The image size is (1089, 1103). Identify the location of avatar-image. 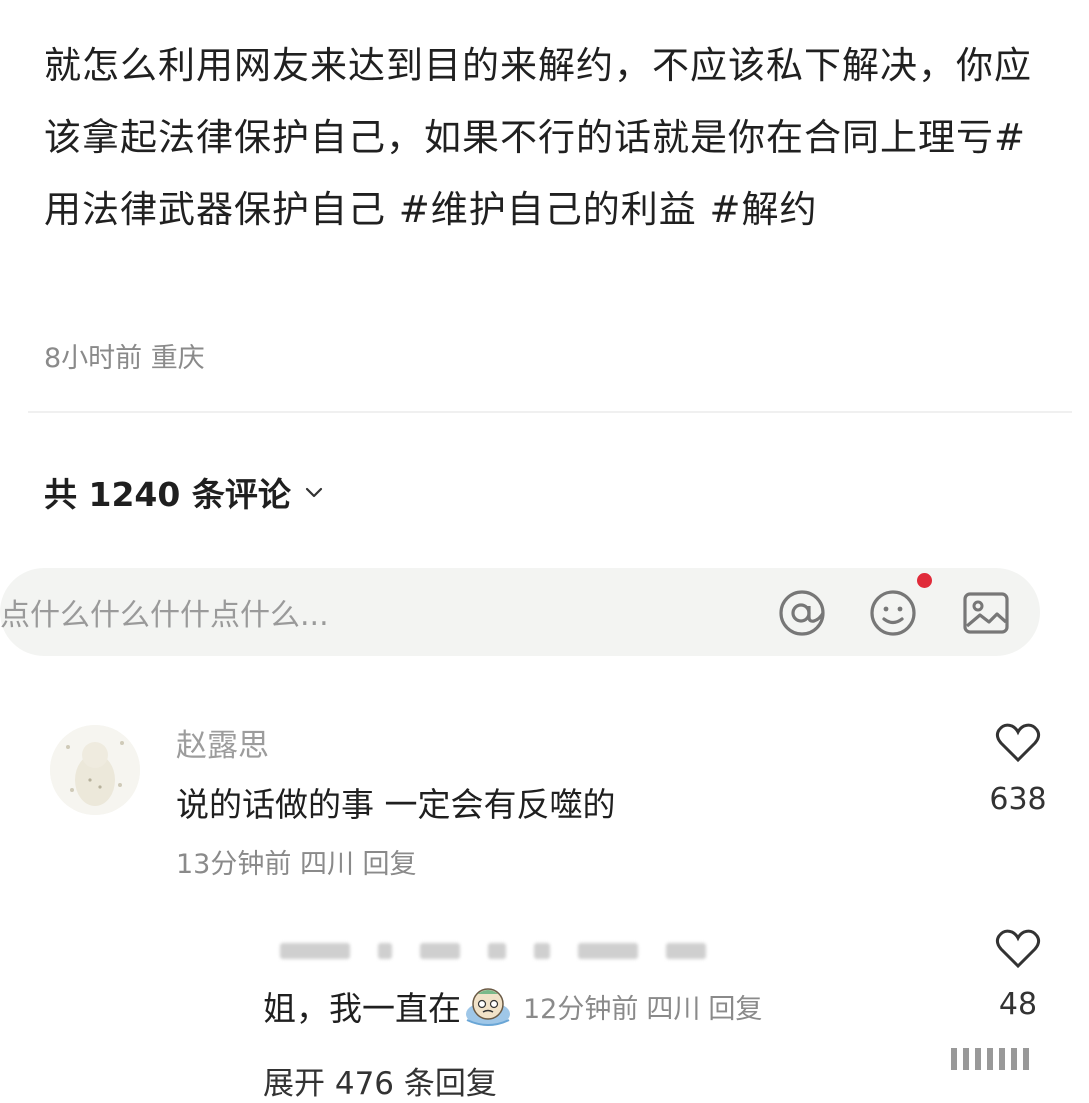
(95, 770).